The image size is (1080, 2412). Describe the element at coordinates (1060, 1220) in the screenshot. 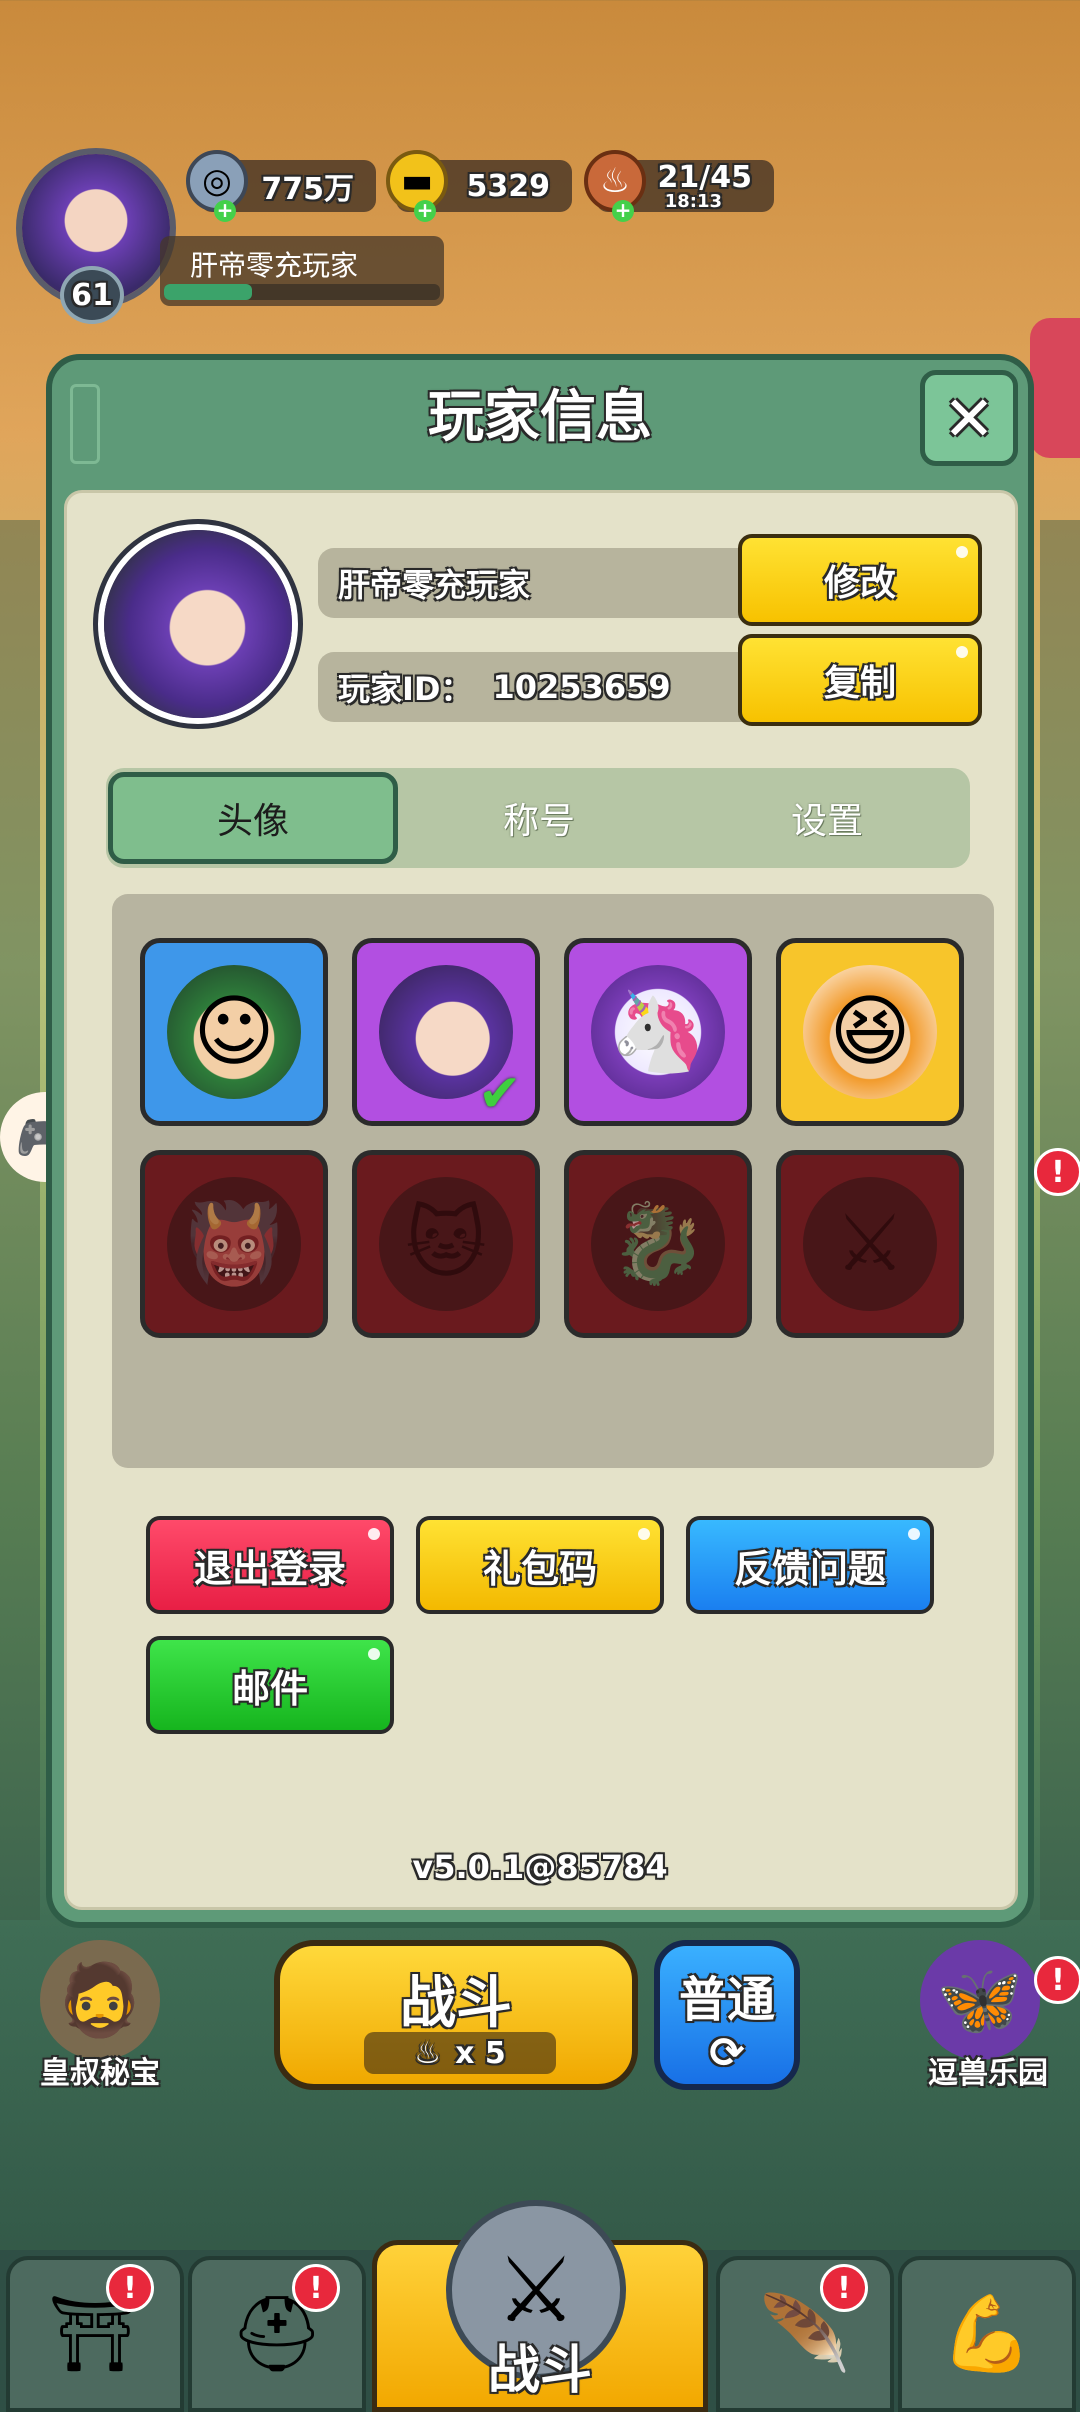

I see `right-side-menu-edge` at that location.